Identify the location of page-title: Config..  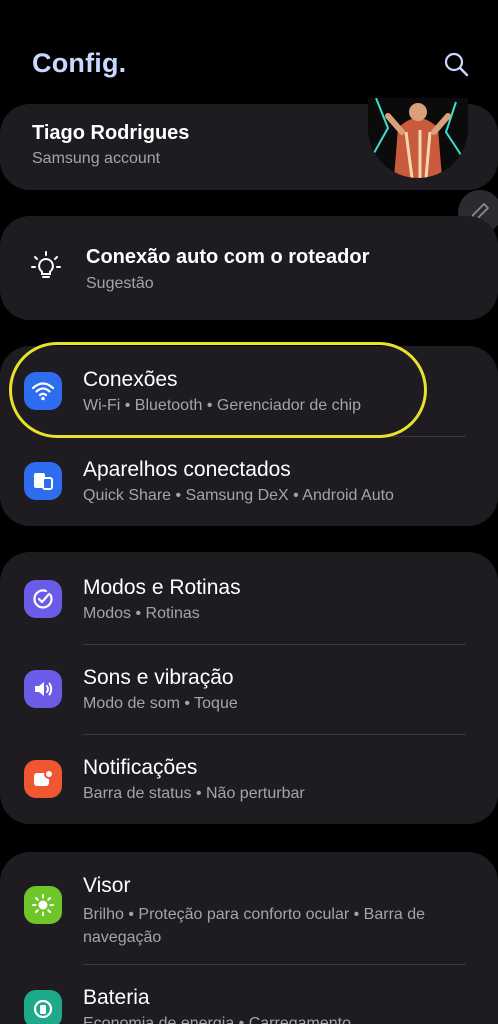
(79, 63).